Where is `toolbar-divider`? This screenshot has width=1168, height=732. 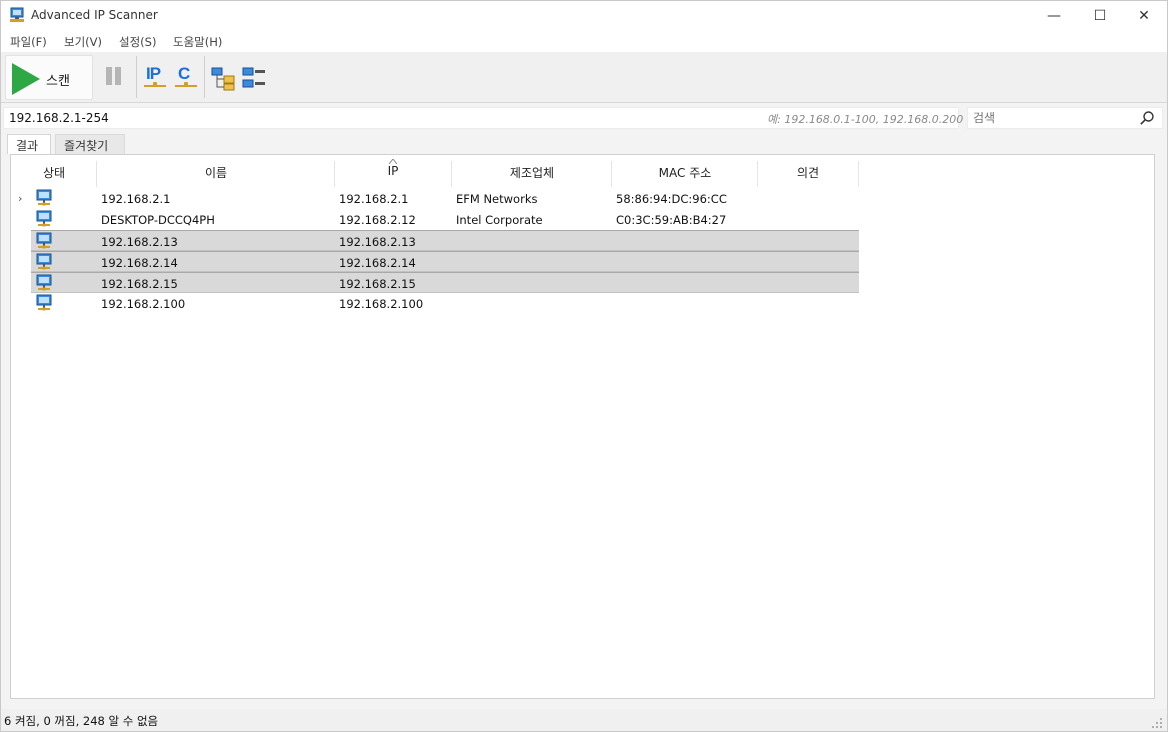
toolbar-divider is located at coordinates (136, 77).